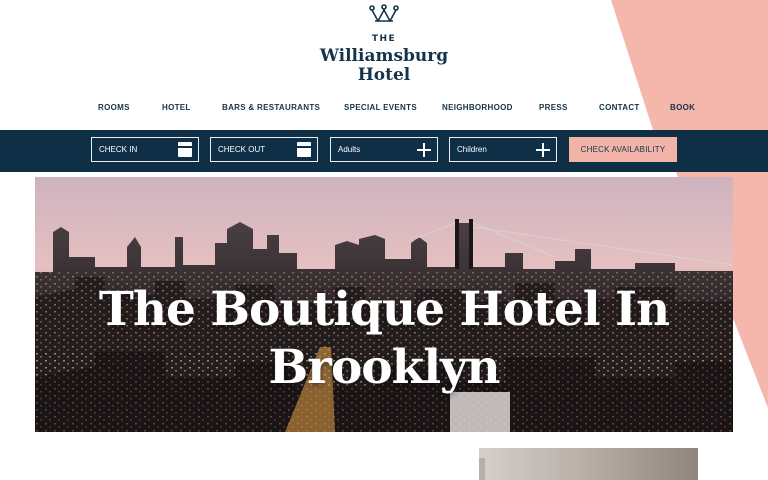 This screenshot has width=768, height=480. What do you see at coordinates (349, 149) in the screenshot?
I see `adults-label: Adults` at bounding box center [349, 149].